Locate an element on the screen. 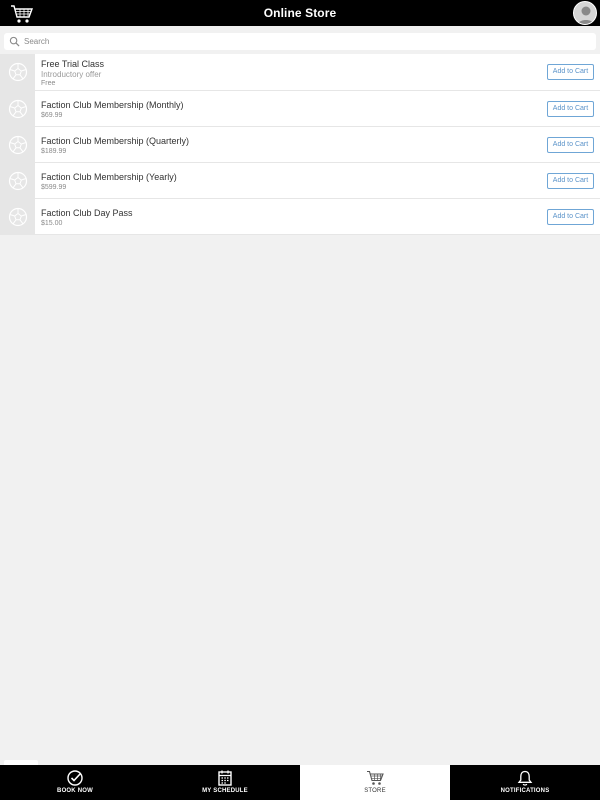 Image resolution: width=600 pixels, height=800 pixels. bell-icon is located at coordinates (525, 778).